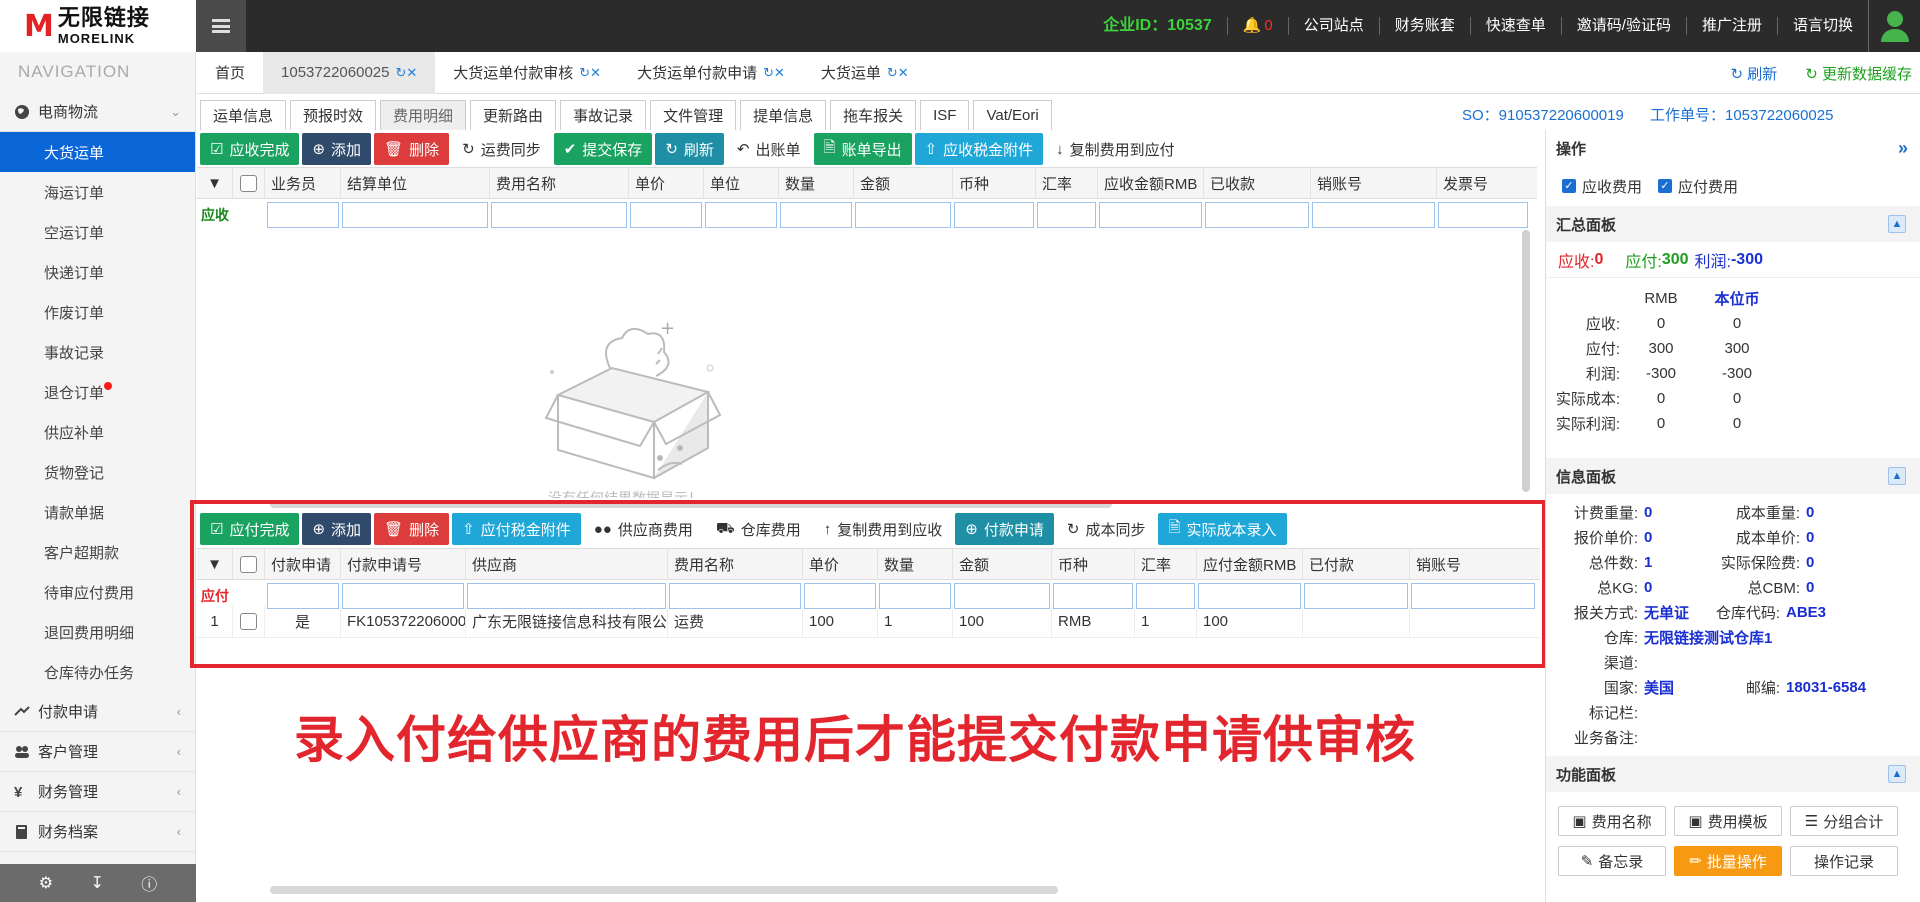 Image resolution: width=1920 pixels, height=902 pixels. I want to click on sidebar-item-warehouse-tasks: 仓库待办任务, so click(97, 672).